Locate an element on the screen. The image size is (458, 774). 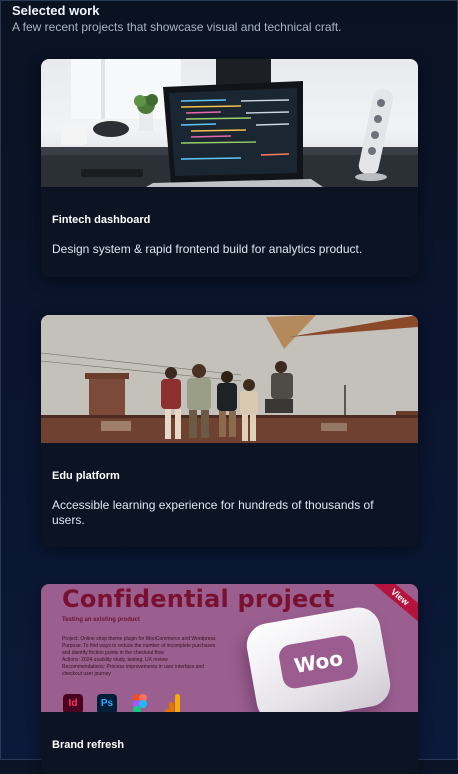
analytics-icon is located at coordinates (173, 703).